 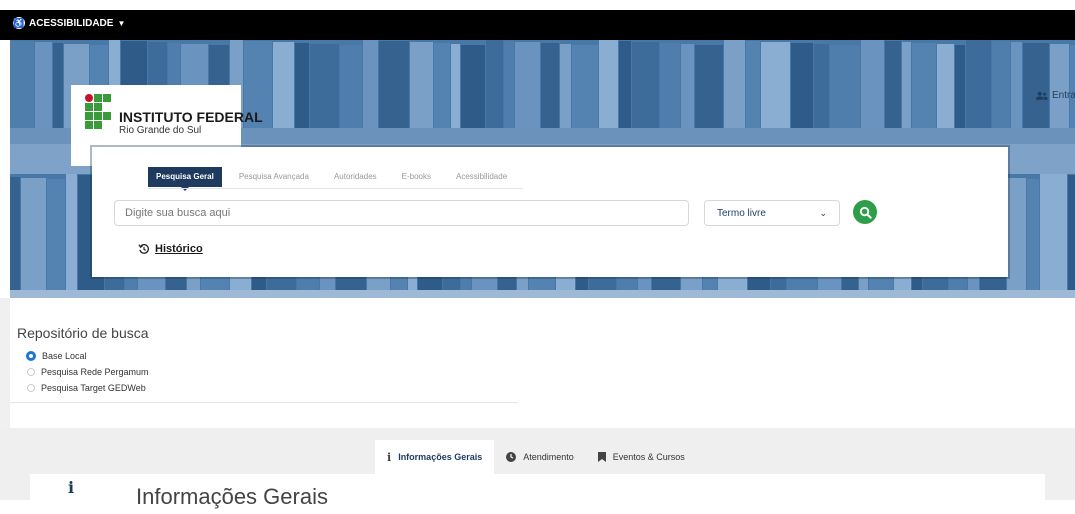 I want to click on repository-title: Repositório de busca, so click(x=83, y=333).